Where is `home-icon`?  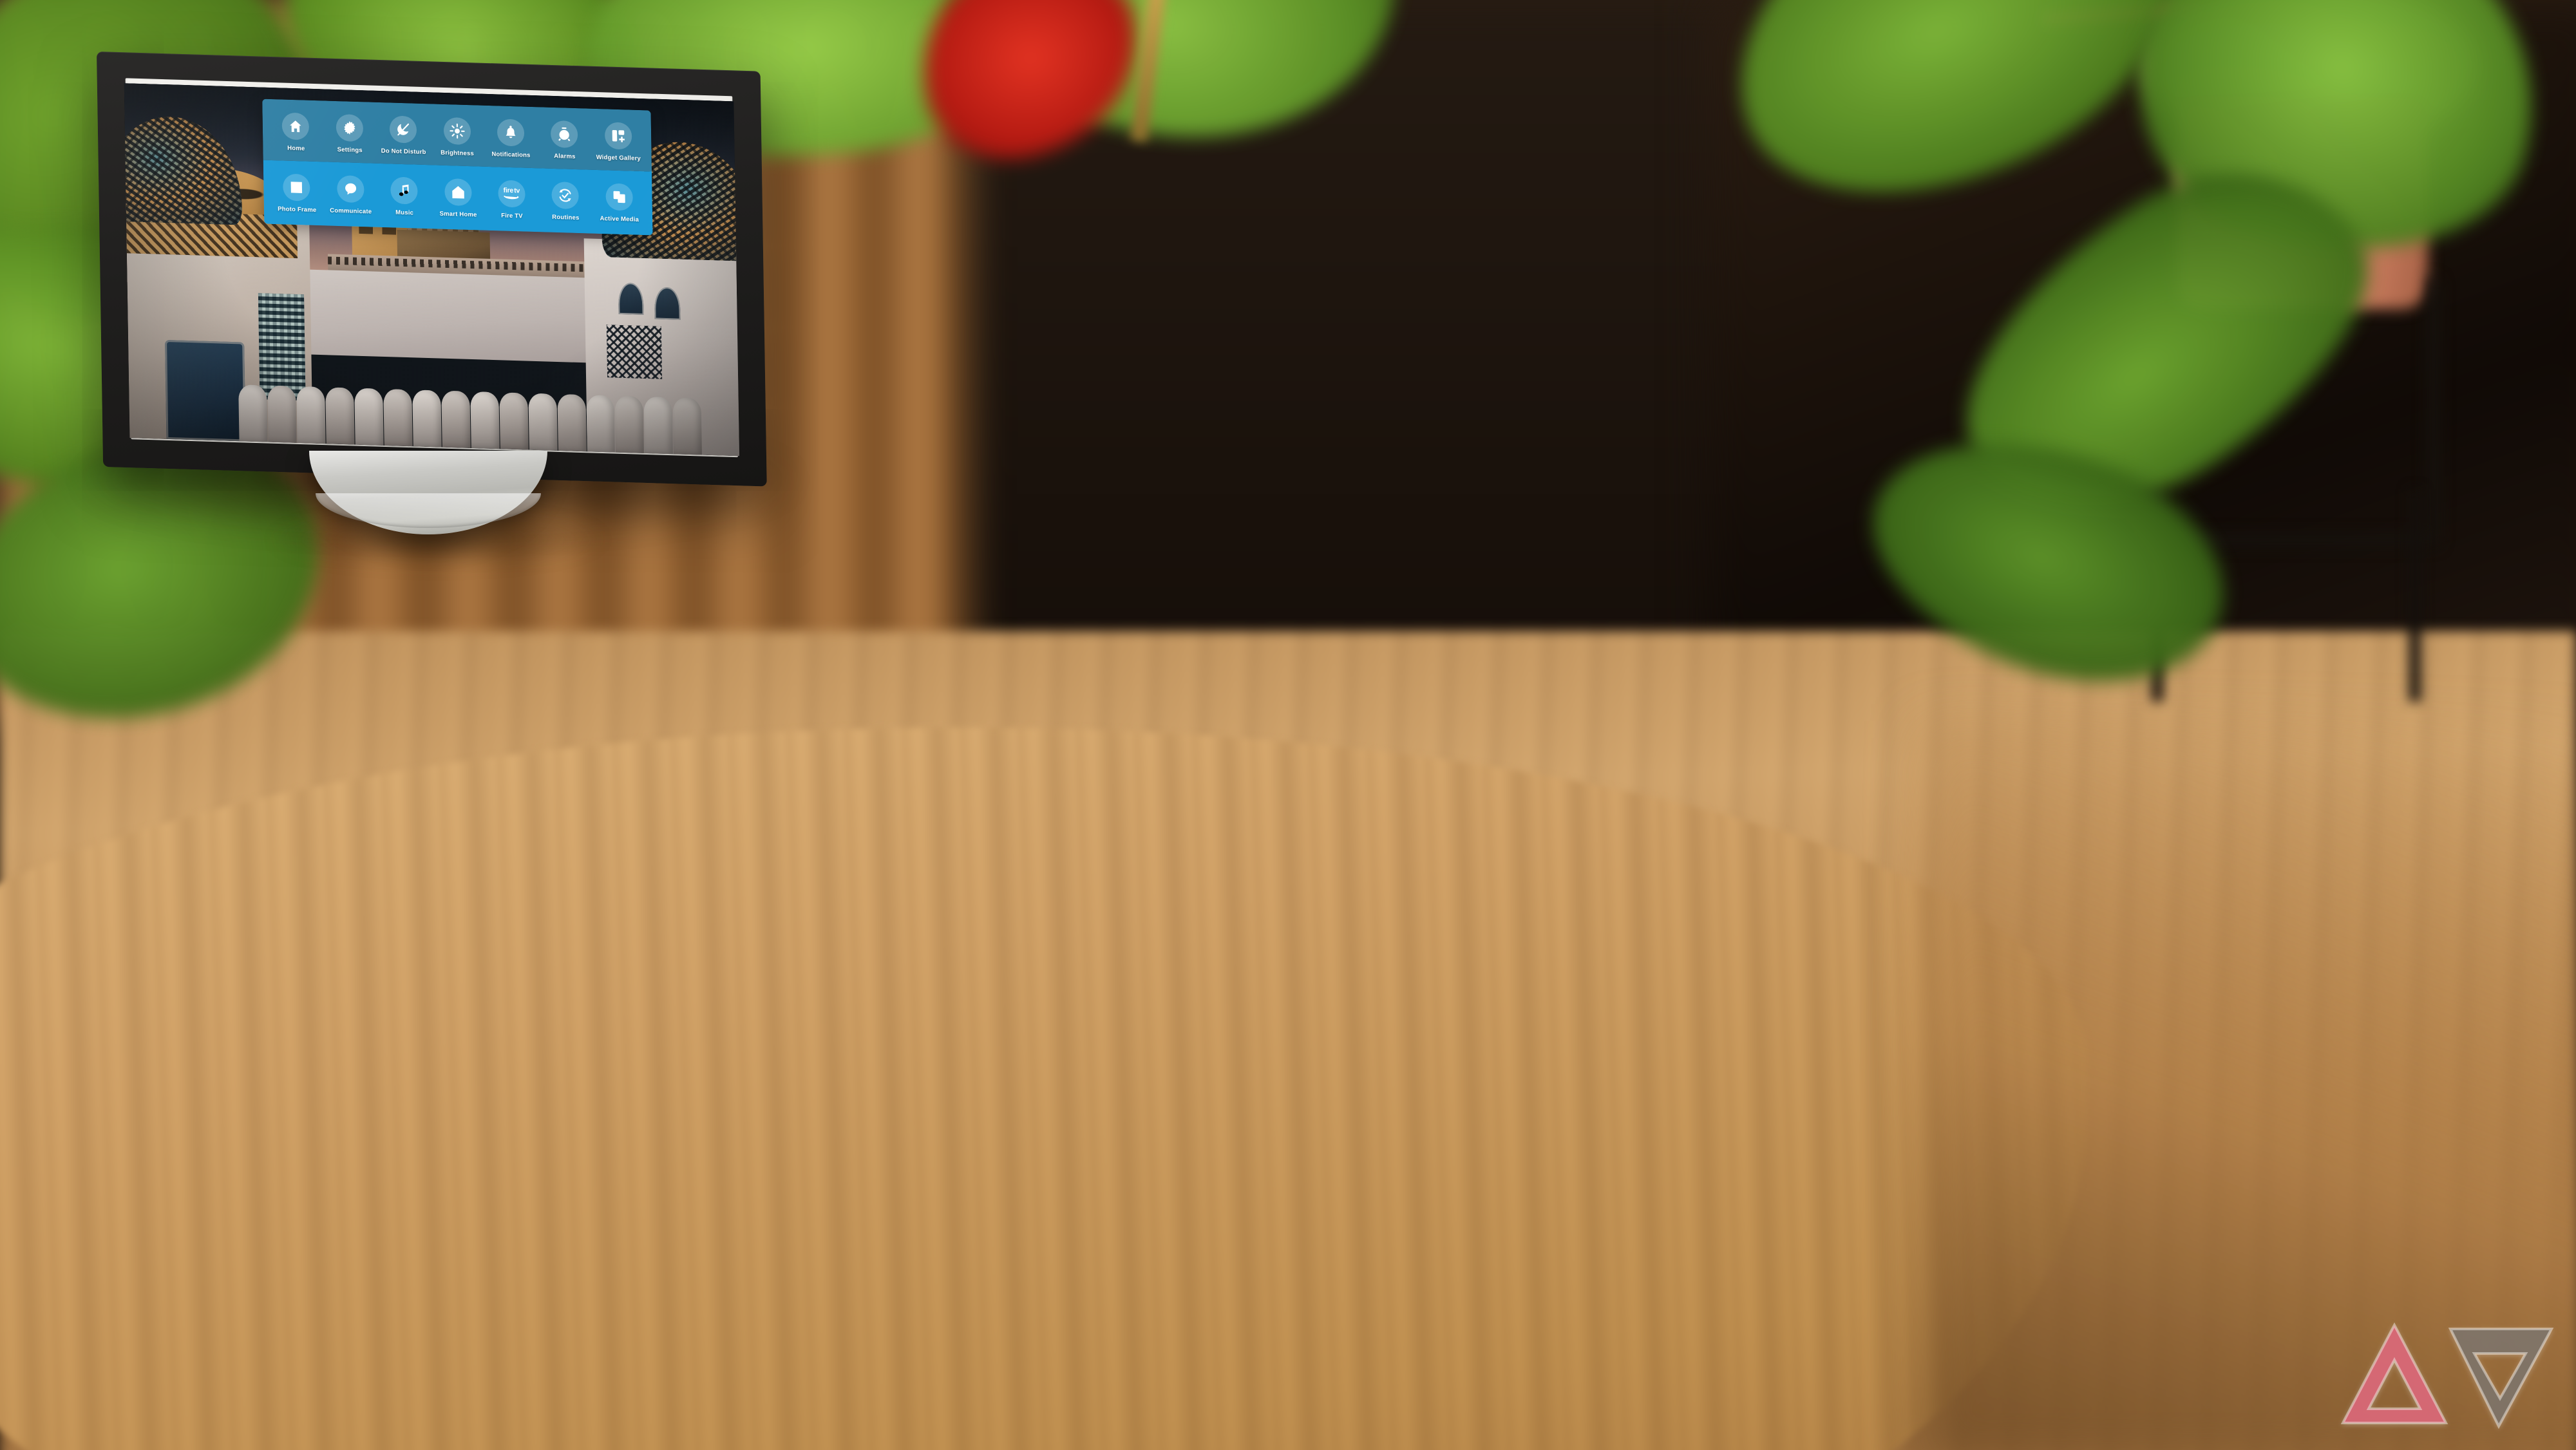 home-icon is located at coordinates (295, 126).